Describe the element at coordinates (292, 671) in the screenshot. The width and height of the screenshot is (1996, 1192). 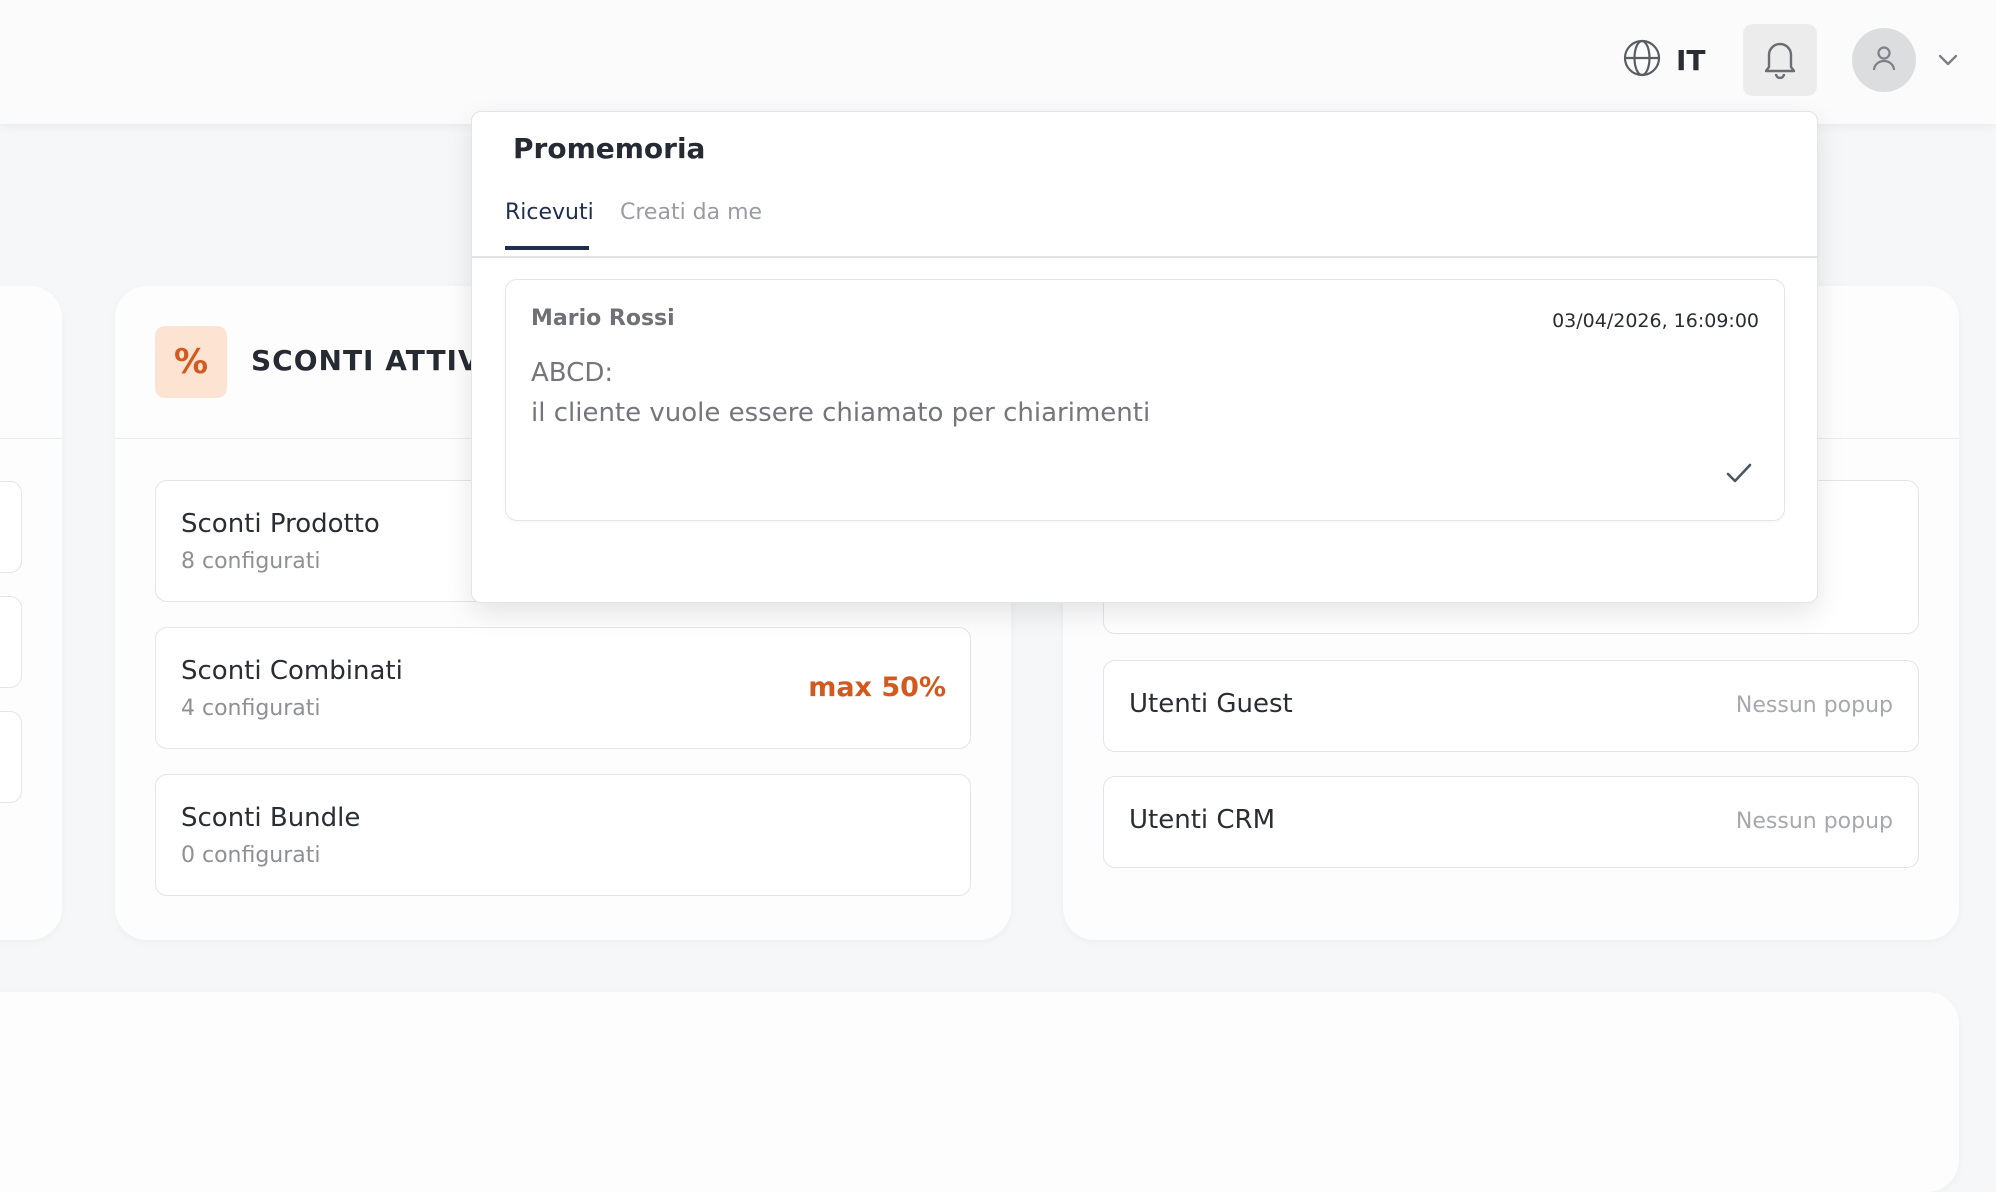
I see `discount-row-title: Sconti Combinati` at that location.